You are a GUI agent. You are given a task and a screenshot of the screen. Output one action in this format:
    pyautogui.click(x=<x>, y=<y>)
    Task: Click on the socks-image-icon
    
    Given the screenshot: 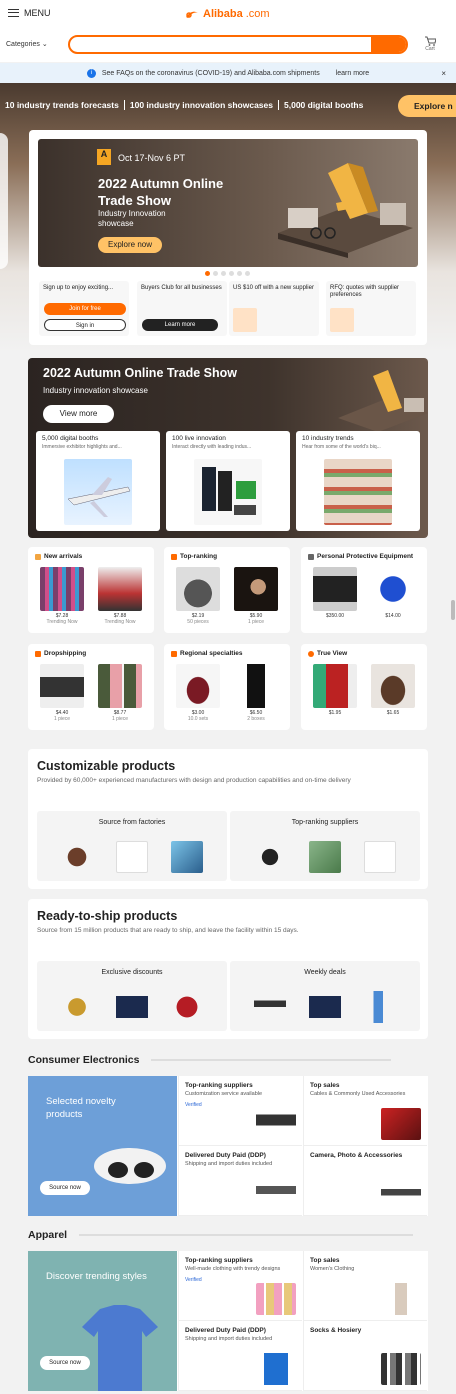 What is the action you would take?
    pyautogui.click(x=401, y=1369)
    